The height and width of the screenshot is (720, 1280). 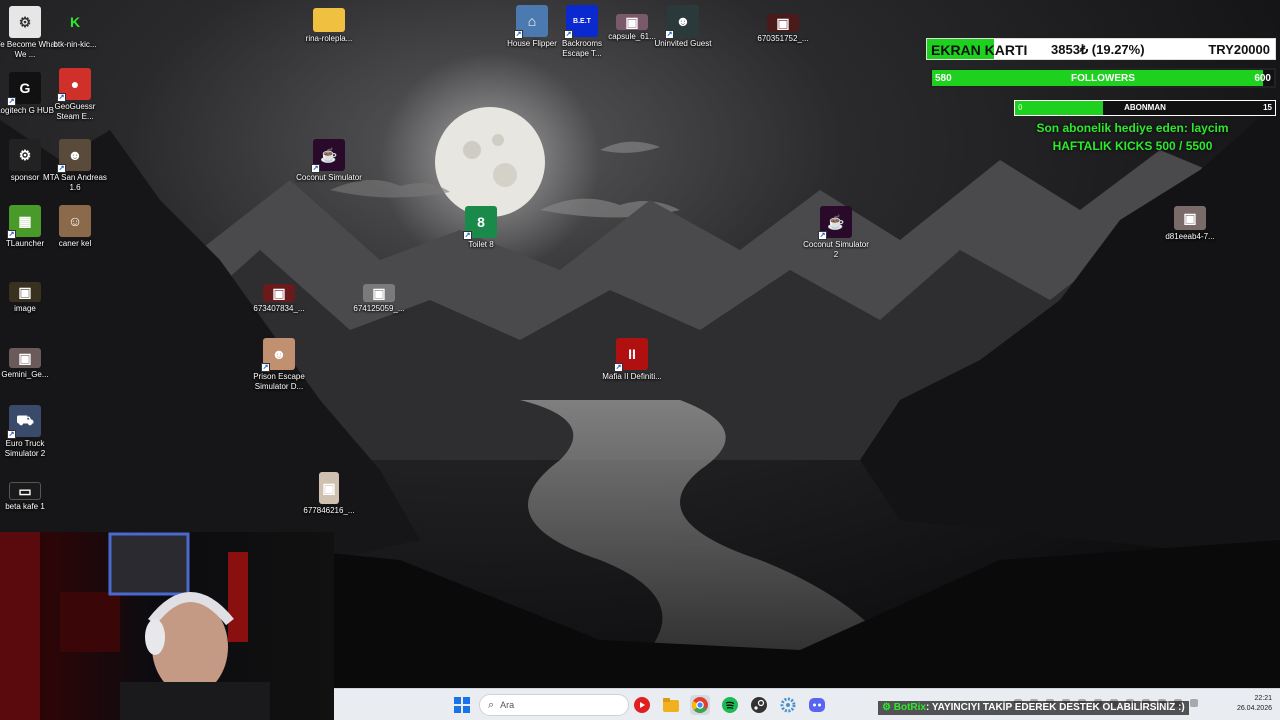 What do you see at coordinates (278, 355) in the screenshot?
I see `prison-escape-icon: ☻ ↗` at bounding box center [278, 355].